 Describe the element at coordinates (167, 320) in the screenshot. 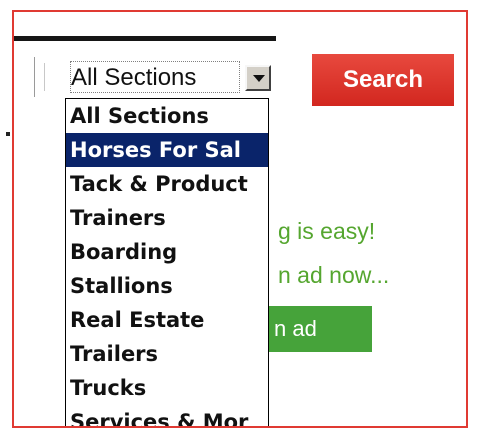

I see `dropdown-option-real-estate: Real Estate` at that location.